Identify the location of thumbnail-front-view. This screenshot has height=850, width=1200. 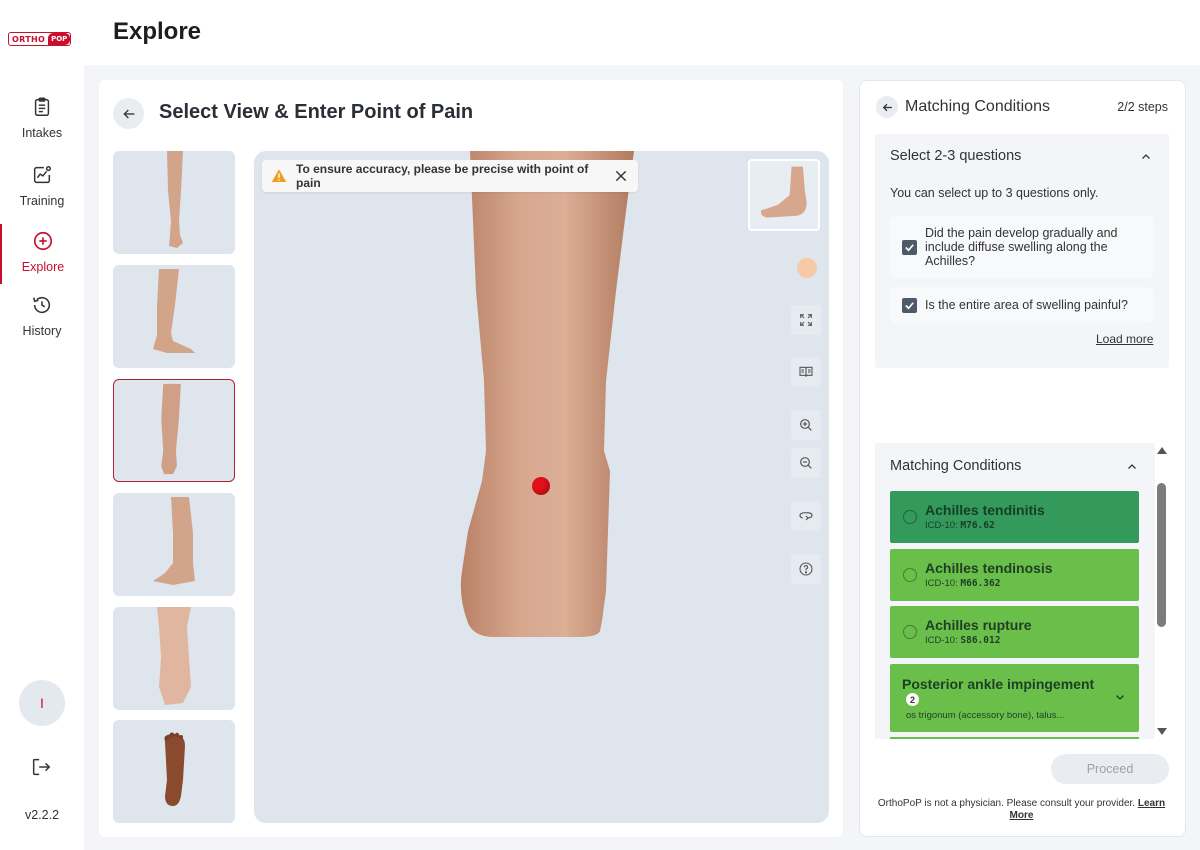
(174, 202).